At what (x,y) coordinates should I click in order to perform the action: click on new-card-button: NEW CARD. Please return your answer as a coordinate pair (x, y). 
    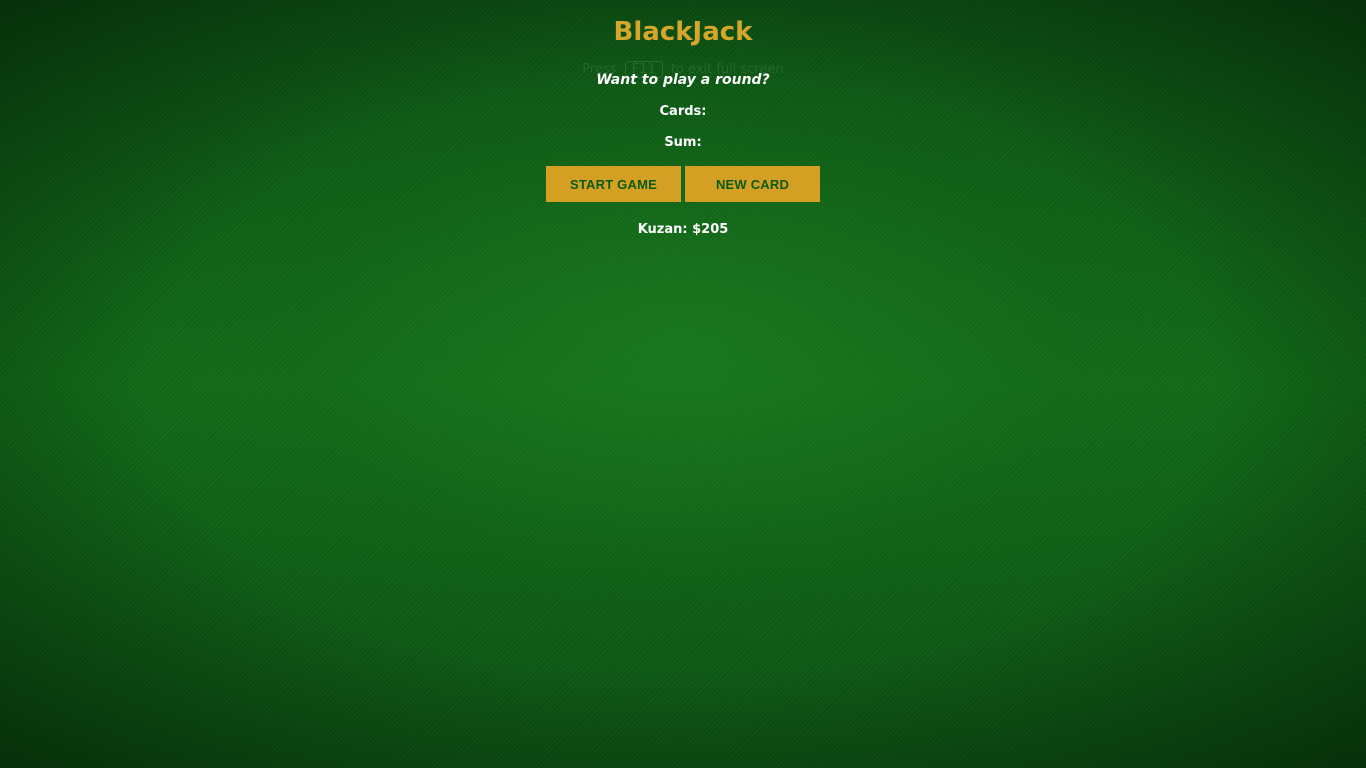
    Looking at the image, I should click on (752, 184).